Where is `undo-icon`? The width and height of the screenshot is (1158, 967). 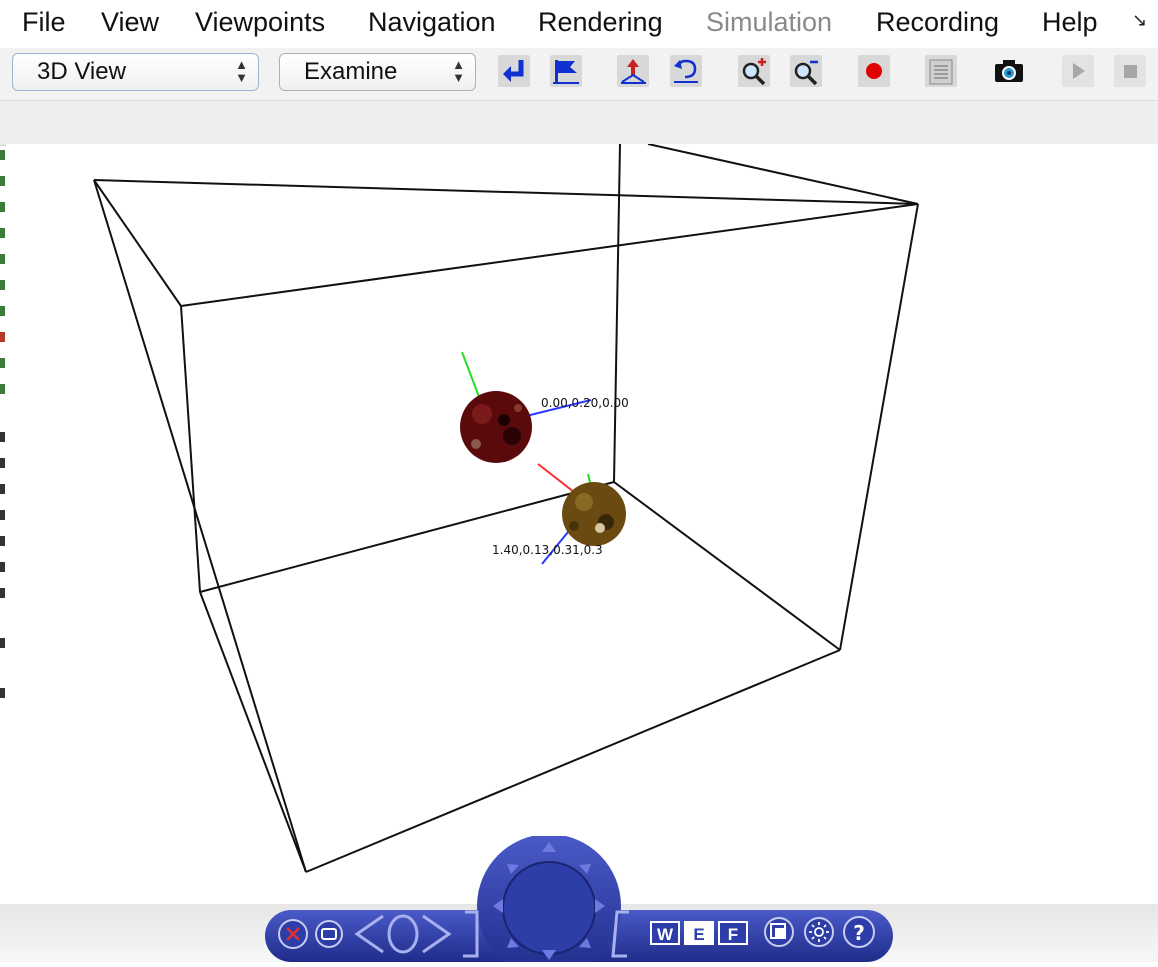 undo-icon is located at coordinates (686, 71).